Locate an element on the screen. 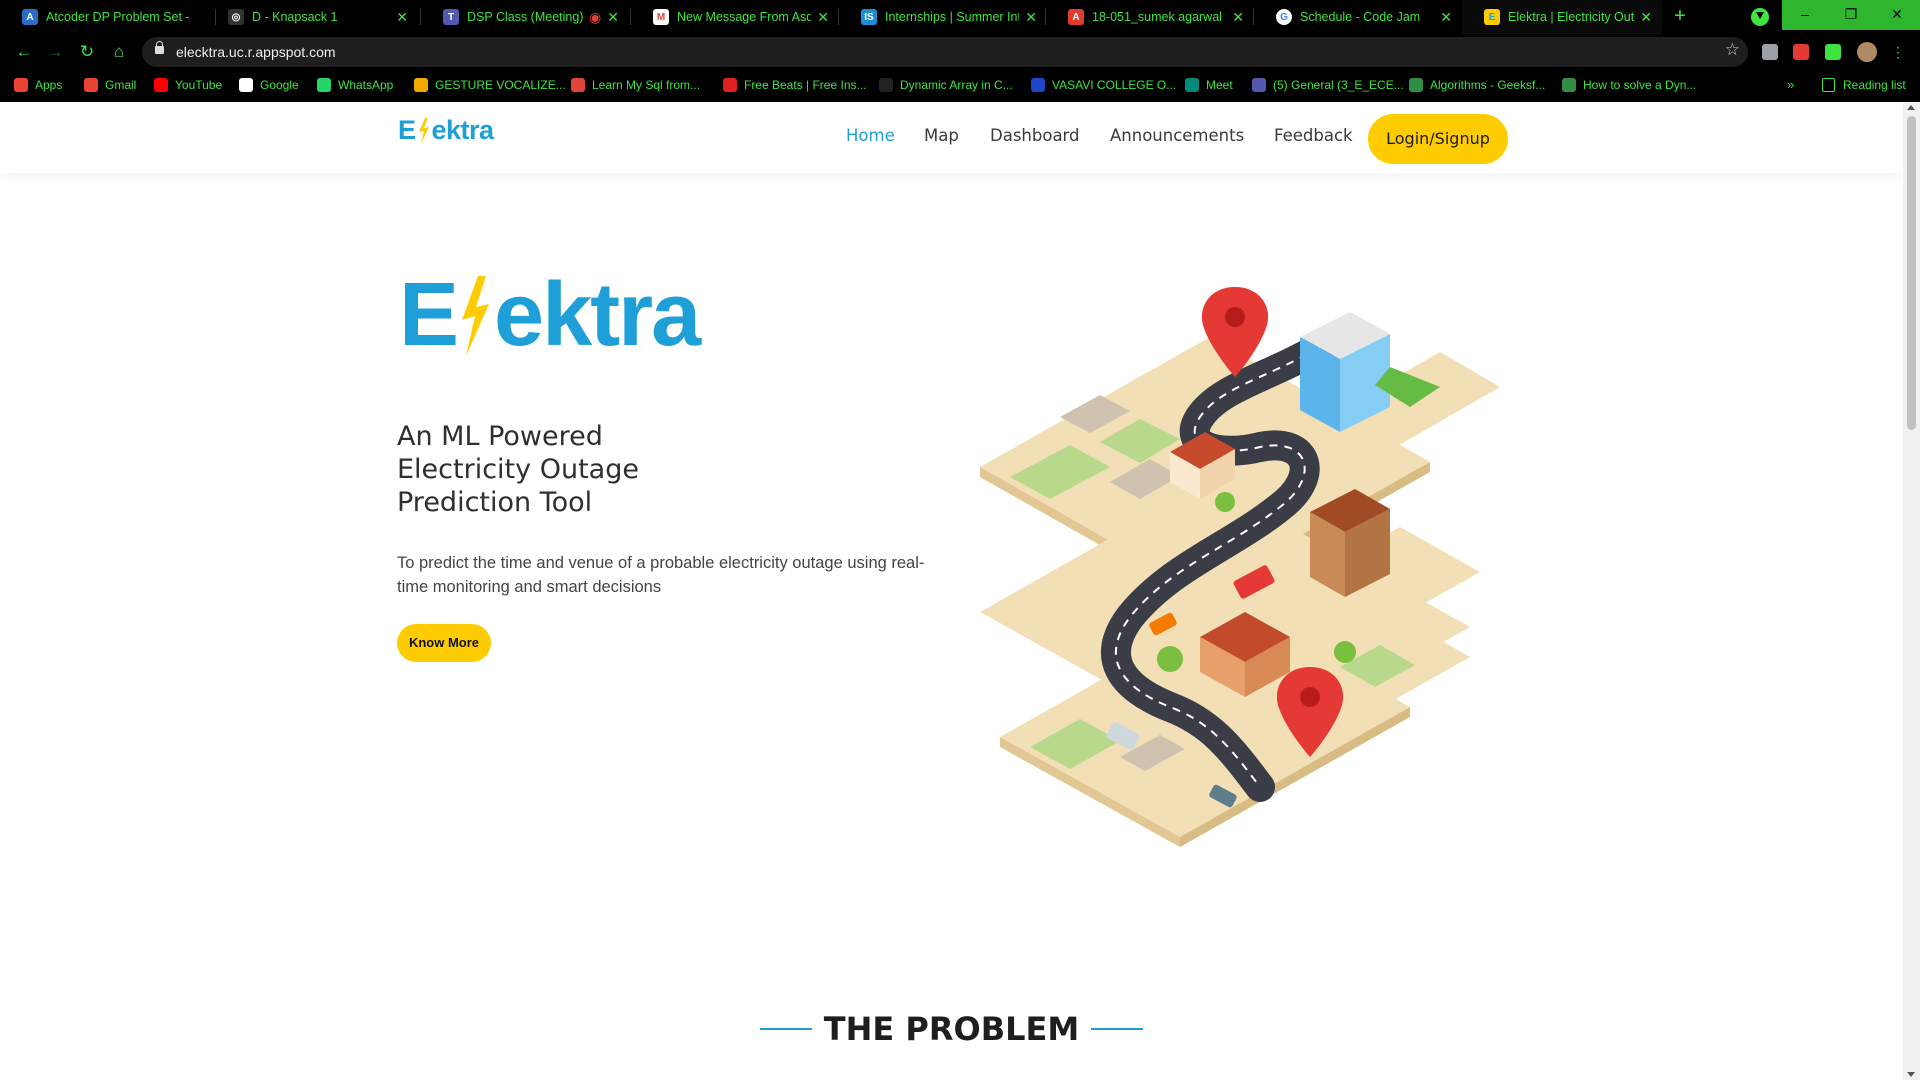 This screenshot has height=1080, width=1920. google-favicon: G is located at coordinates (1284, 17).